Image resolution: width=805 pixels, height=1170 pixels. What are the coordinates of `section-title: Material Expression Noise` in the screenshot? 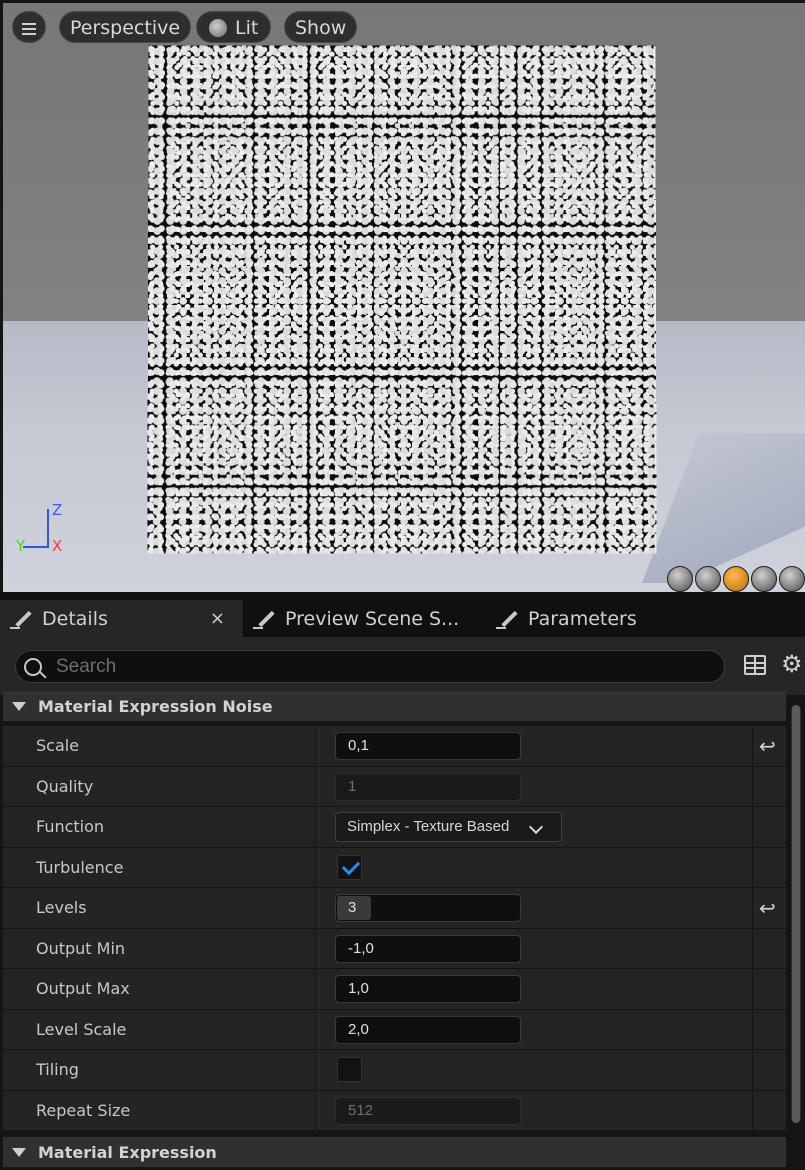 It's located at (155, 706).